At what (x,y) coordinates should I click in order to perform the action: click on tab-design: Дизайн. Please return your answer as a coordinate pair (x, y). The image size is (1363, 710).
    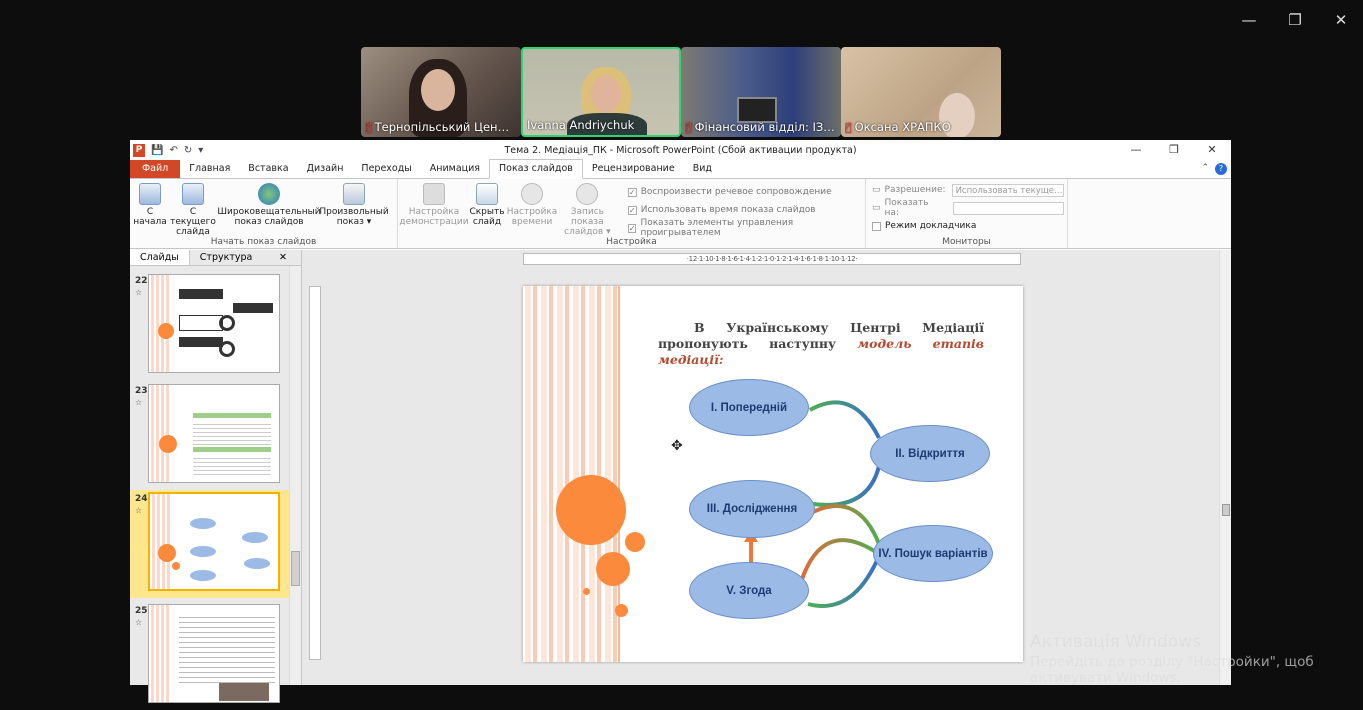
    Looking at the image, I should click on (325, 169).